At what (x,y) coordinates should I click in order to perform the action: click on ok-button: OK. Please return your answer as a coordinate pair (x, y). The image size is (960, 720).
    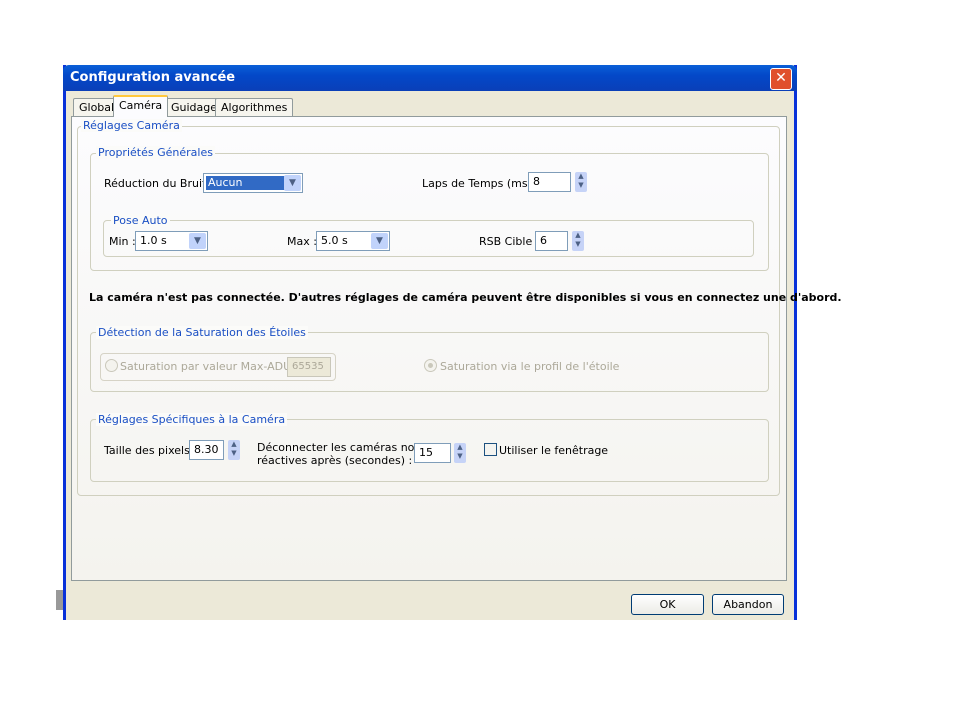
    Looking at the image, I should click on (667, 604).